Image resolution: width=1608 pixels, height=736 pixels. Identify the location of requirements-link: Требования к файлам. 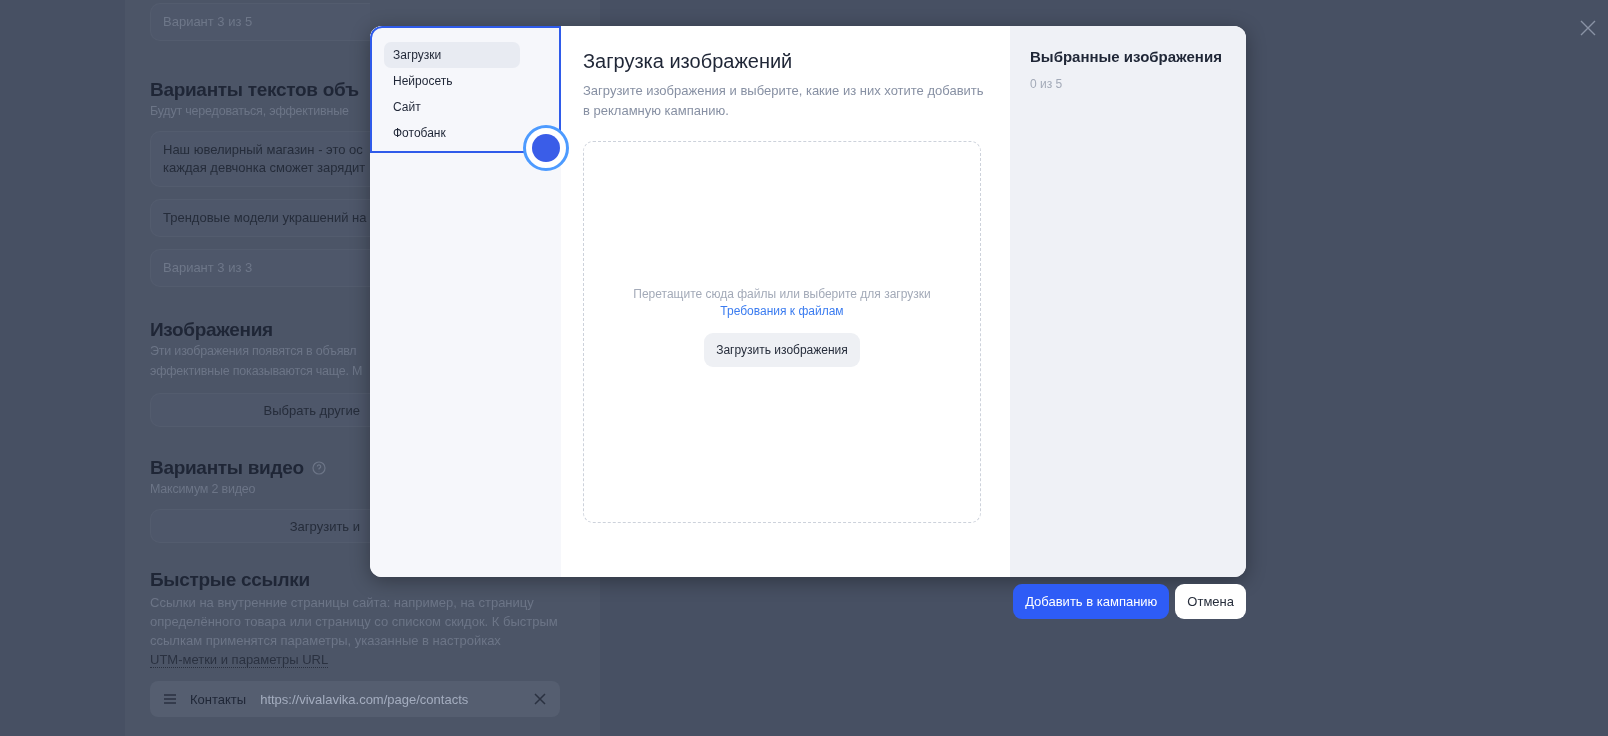
(782, 311).